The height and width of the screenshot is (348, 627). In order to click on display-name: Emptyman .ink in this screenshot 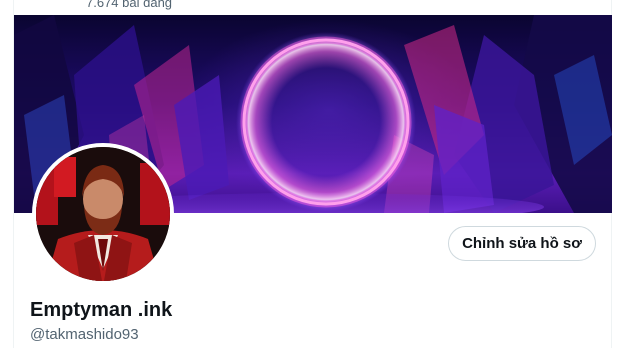, I will do `click(101, 310)`.